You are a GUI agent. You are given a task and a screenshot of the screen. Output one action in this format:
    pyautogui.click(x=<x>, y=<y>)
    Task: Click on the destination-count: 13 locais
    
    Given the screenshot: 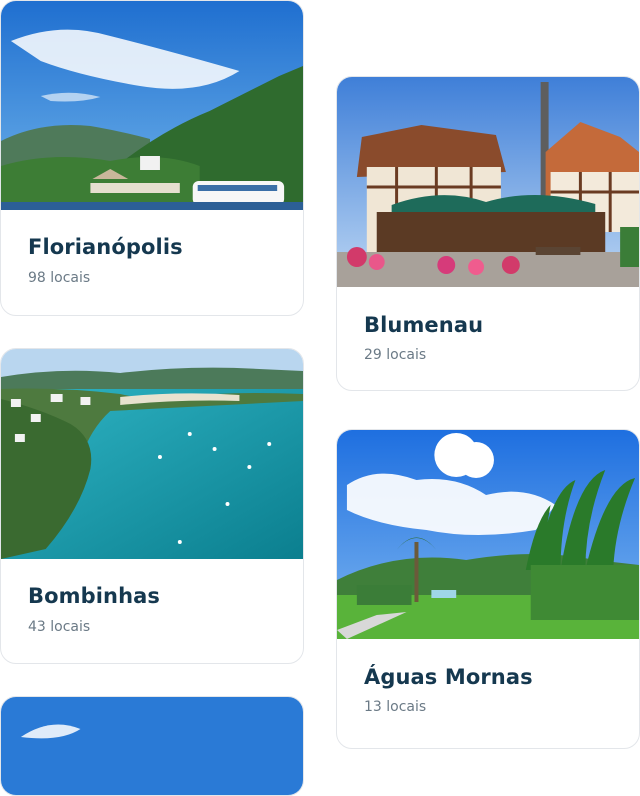 What is the action you would take?
    pyautogui.click(x=395, y=707)
    